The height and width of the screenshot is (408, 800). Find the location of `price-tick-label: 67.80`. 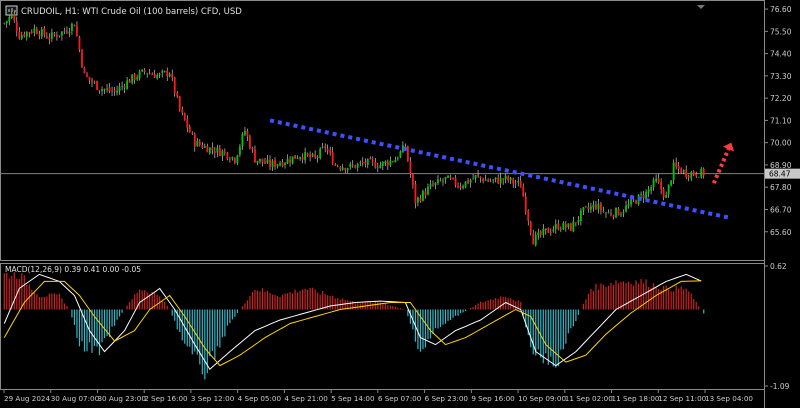

price-tick-label: 67.80 is located at coordinates (781, 187).